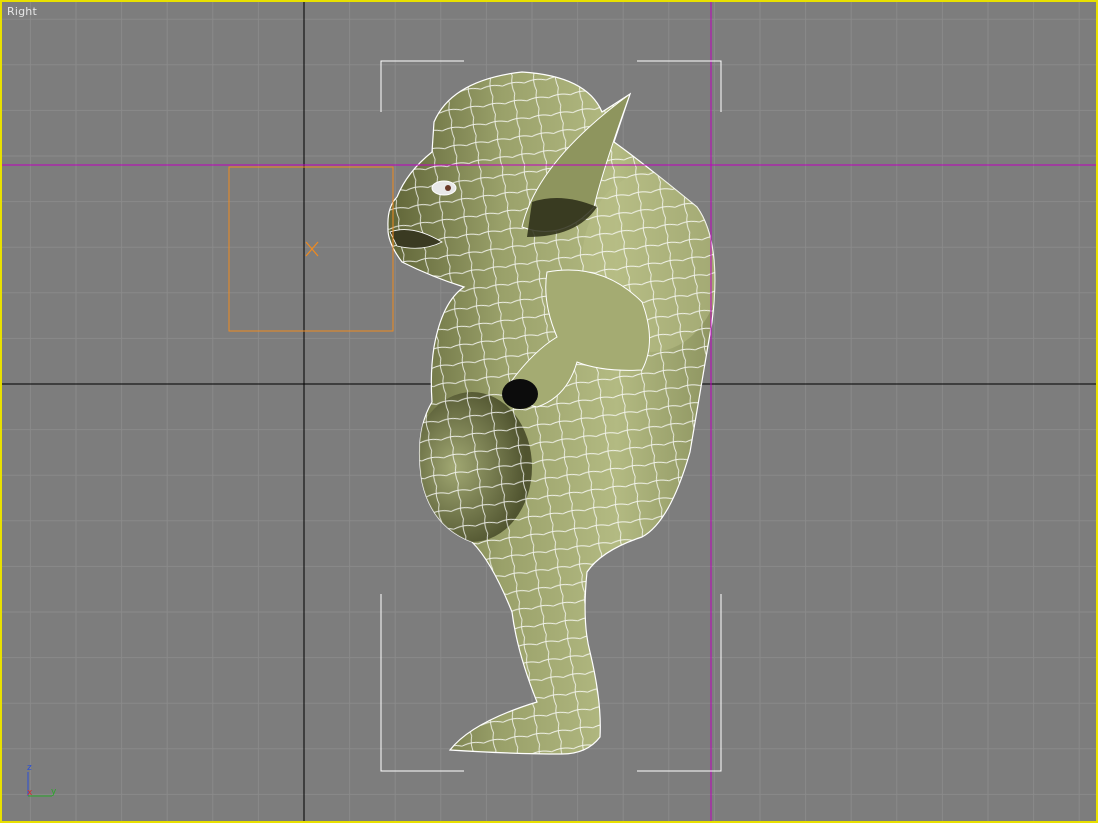 This screenshot has height=823, width=1098. What do you see at coordinates (54, 792) in the screenshot?
I see `axis-y-label: y` at bounding box center [54, 792].